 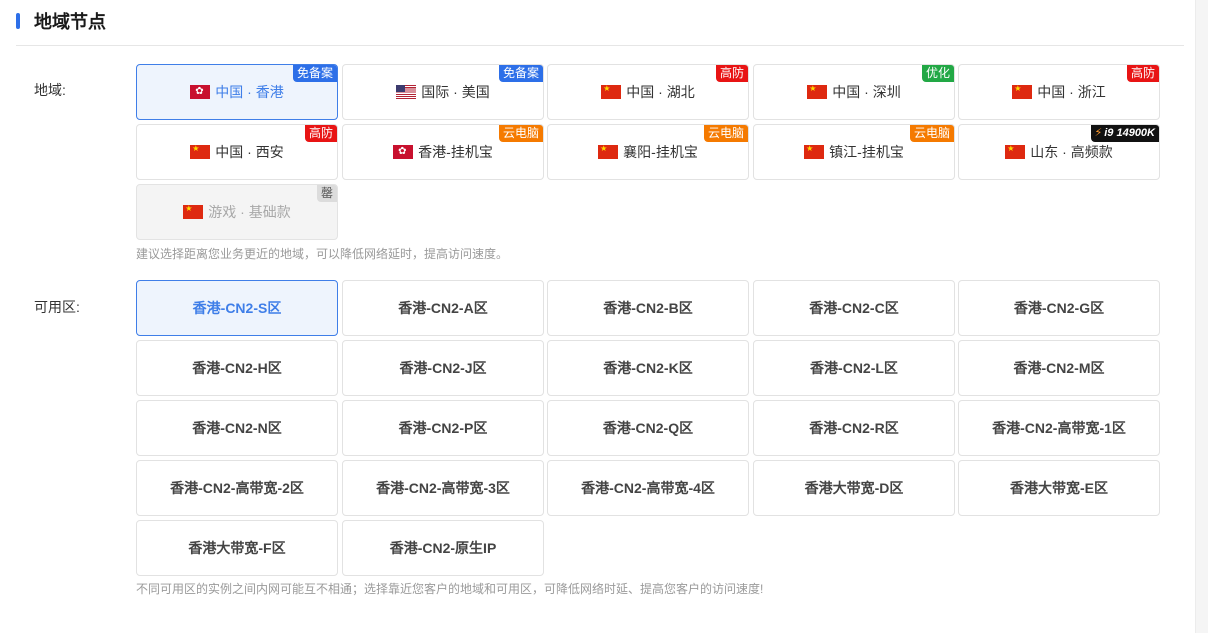 I want to click on zone-option-label: 香港大带宽-E区, so click(x=1059, y=488).